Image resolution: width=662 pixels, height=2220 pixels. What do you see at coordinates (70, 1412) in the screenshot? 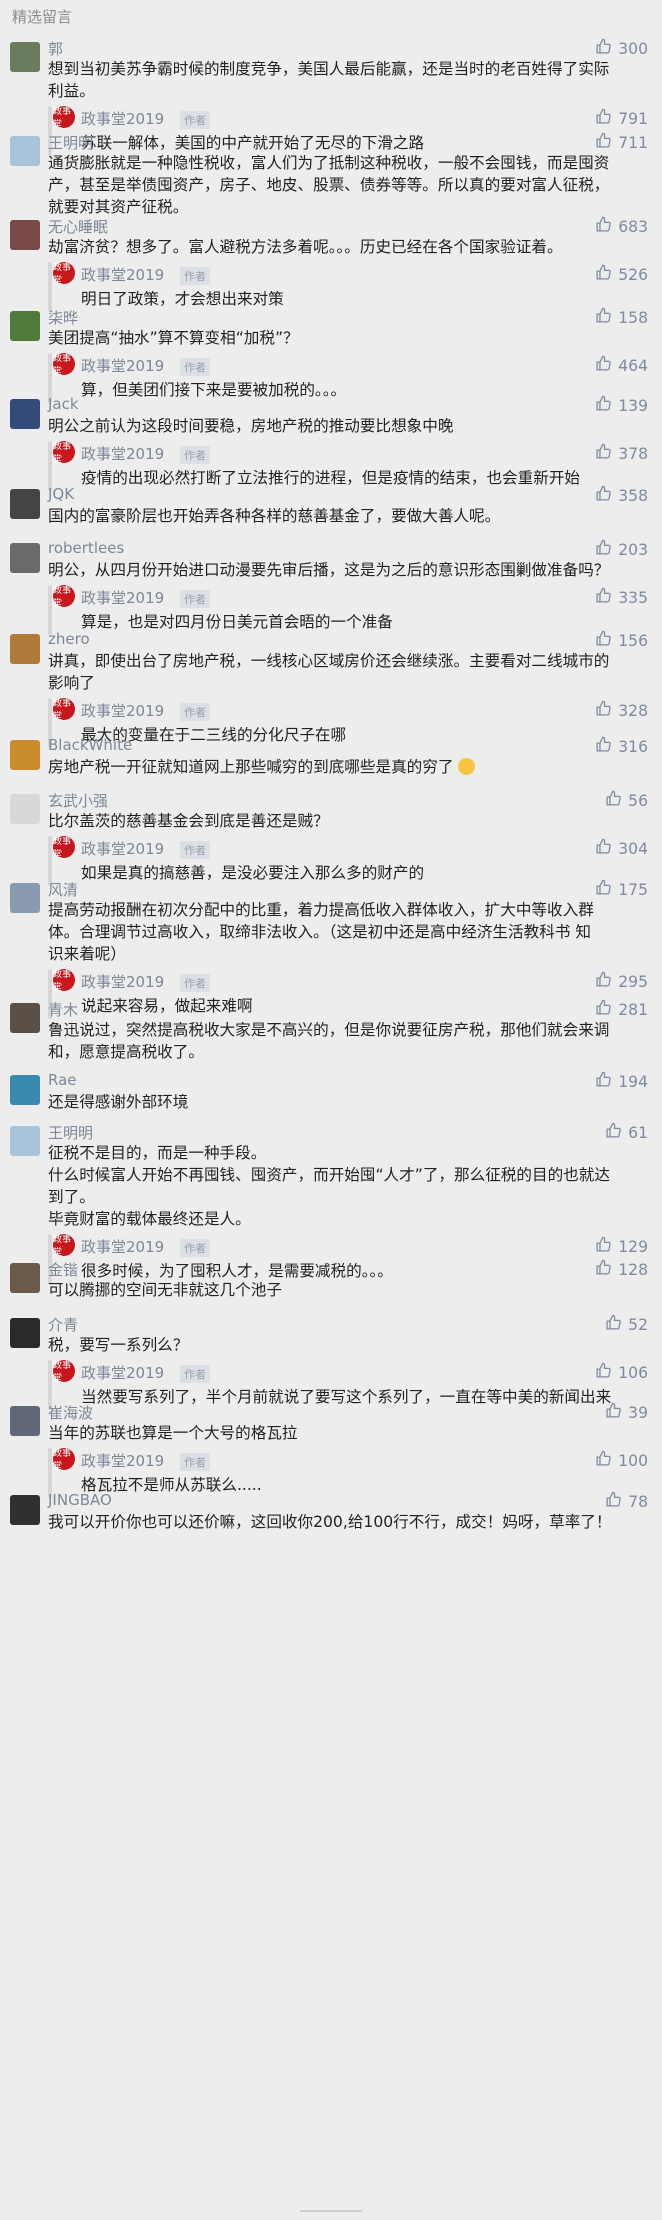
I see `commenter-name: 崔海波` at bounding box center [70, 1412].